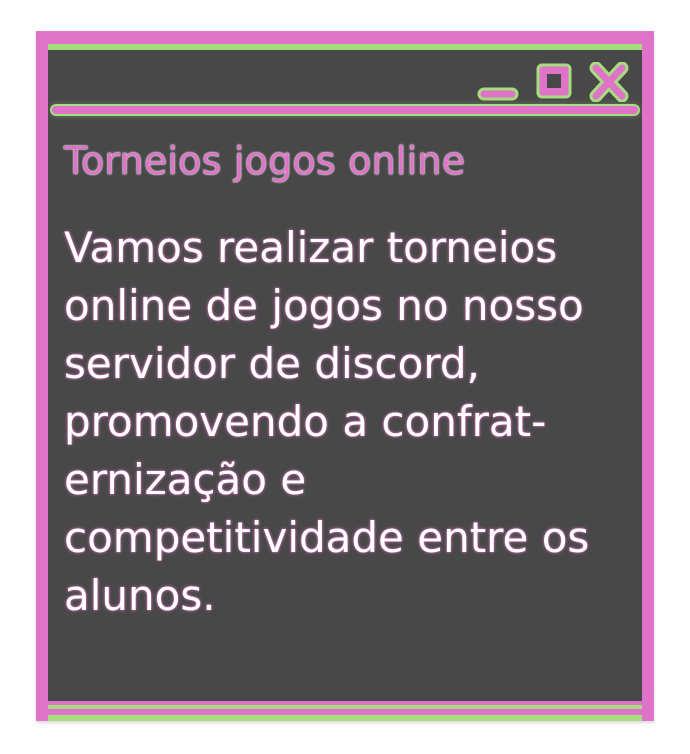 The width and height of the screenshot is (690, 754). I want to click on minimize-icon, so click(498, 82).